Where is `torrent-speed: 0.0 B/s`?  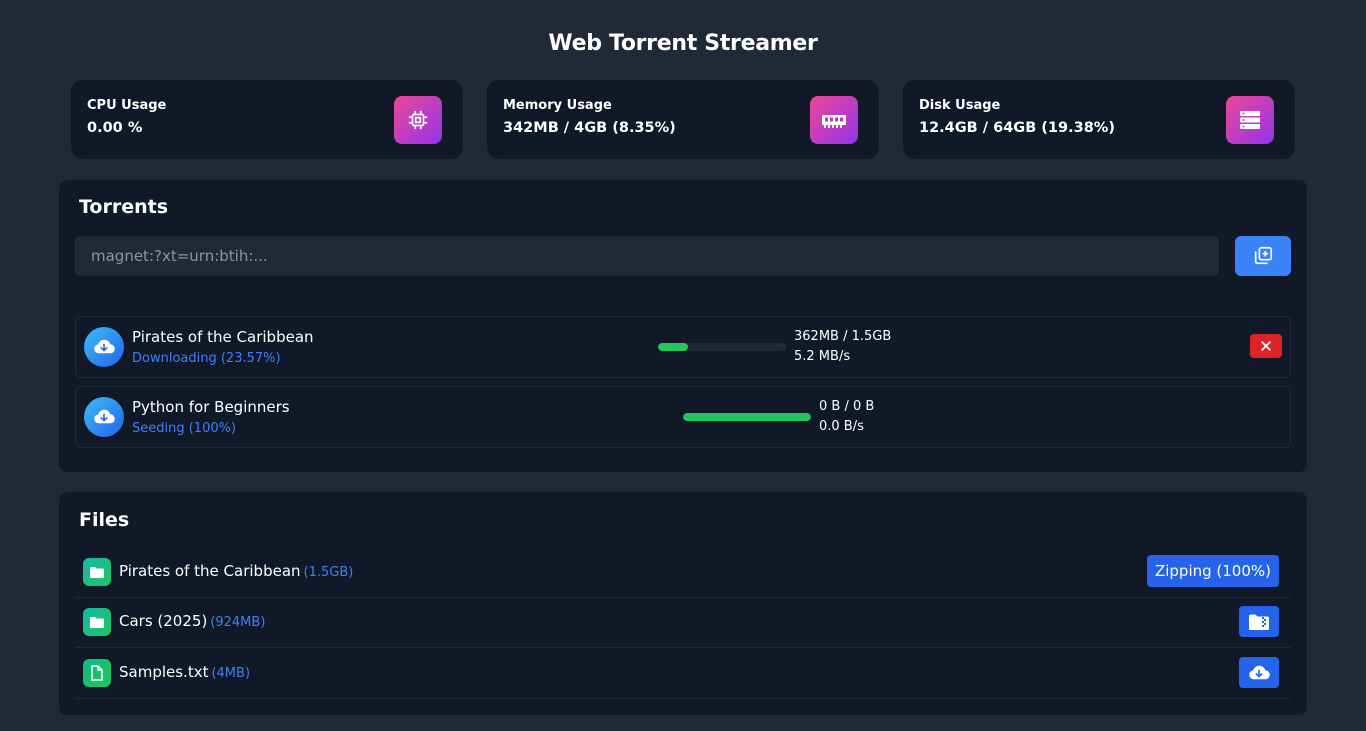
torrent-speed: 0.0 B/s is located at coordinates (841, 426).